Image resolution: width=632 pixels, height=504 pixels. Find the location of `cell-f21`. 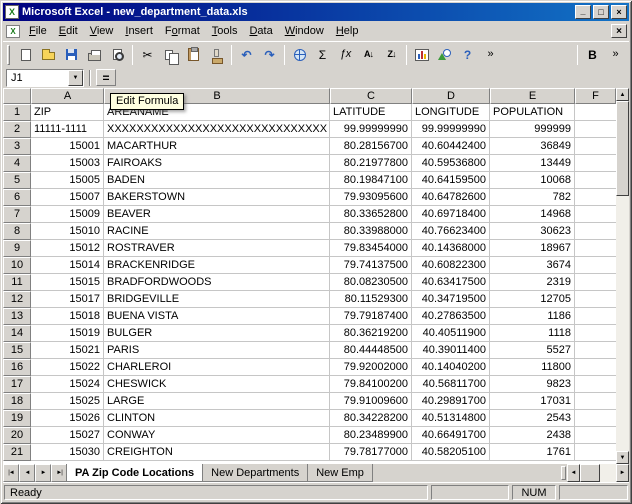

cell-f21 is located at coordinates (595, 452).